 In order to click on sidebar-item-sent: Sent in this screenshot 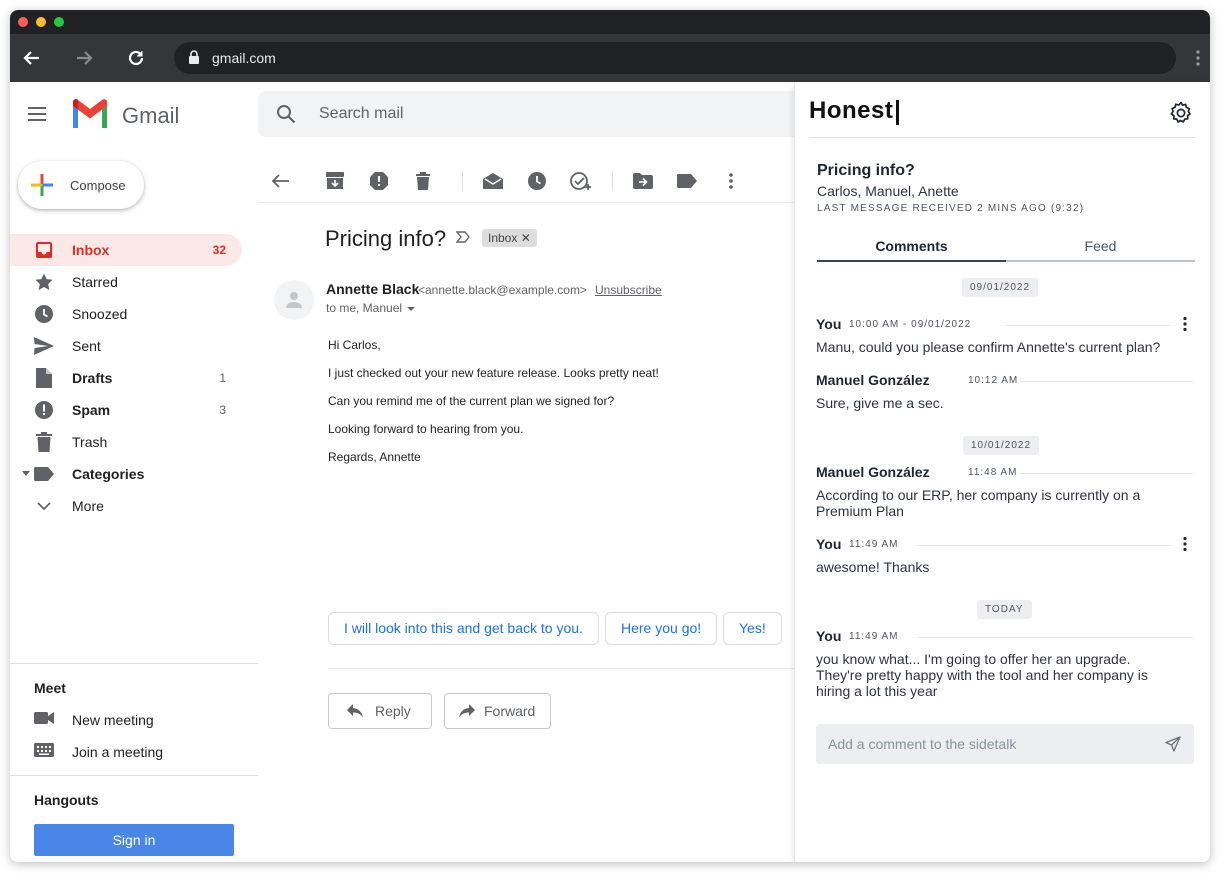, I will do `click(126, 346)`.